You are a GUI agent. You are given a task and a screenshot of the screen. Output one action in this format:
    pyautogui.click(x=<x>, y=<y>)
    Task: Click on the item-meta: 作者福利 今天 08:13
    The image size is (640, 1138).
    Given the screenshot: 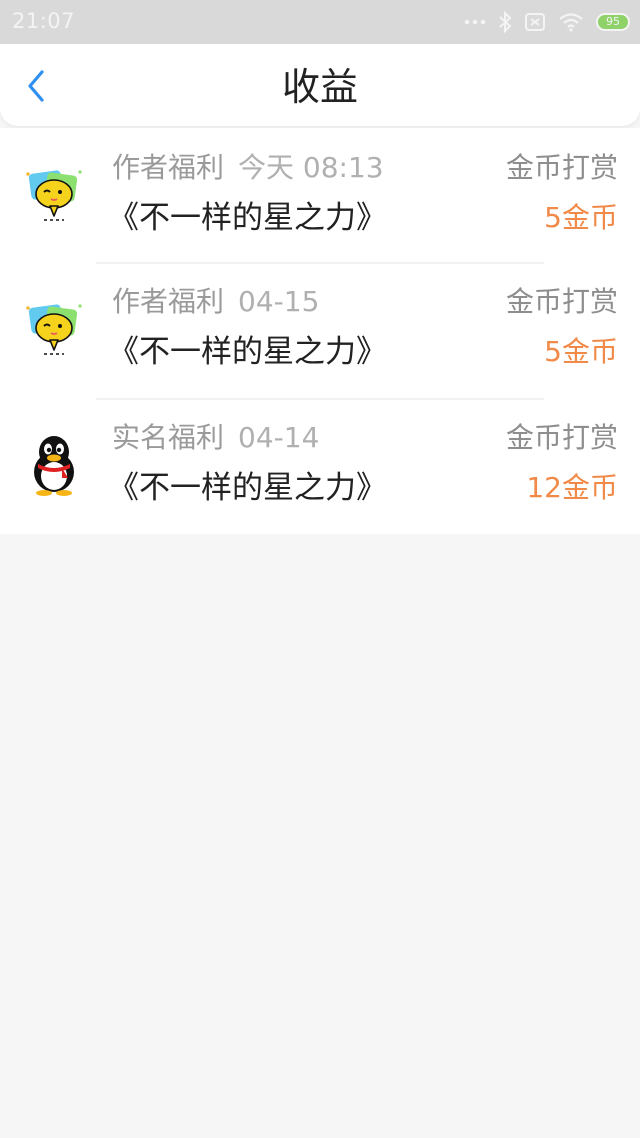 What is the action you would take?
    pyautogui.click(x=248, y=168)
    